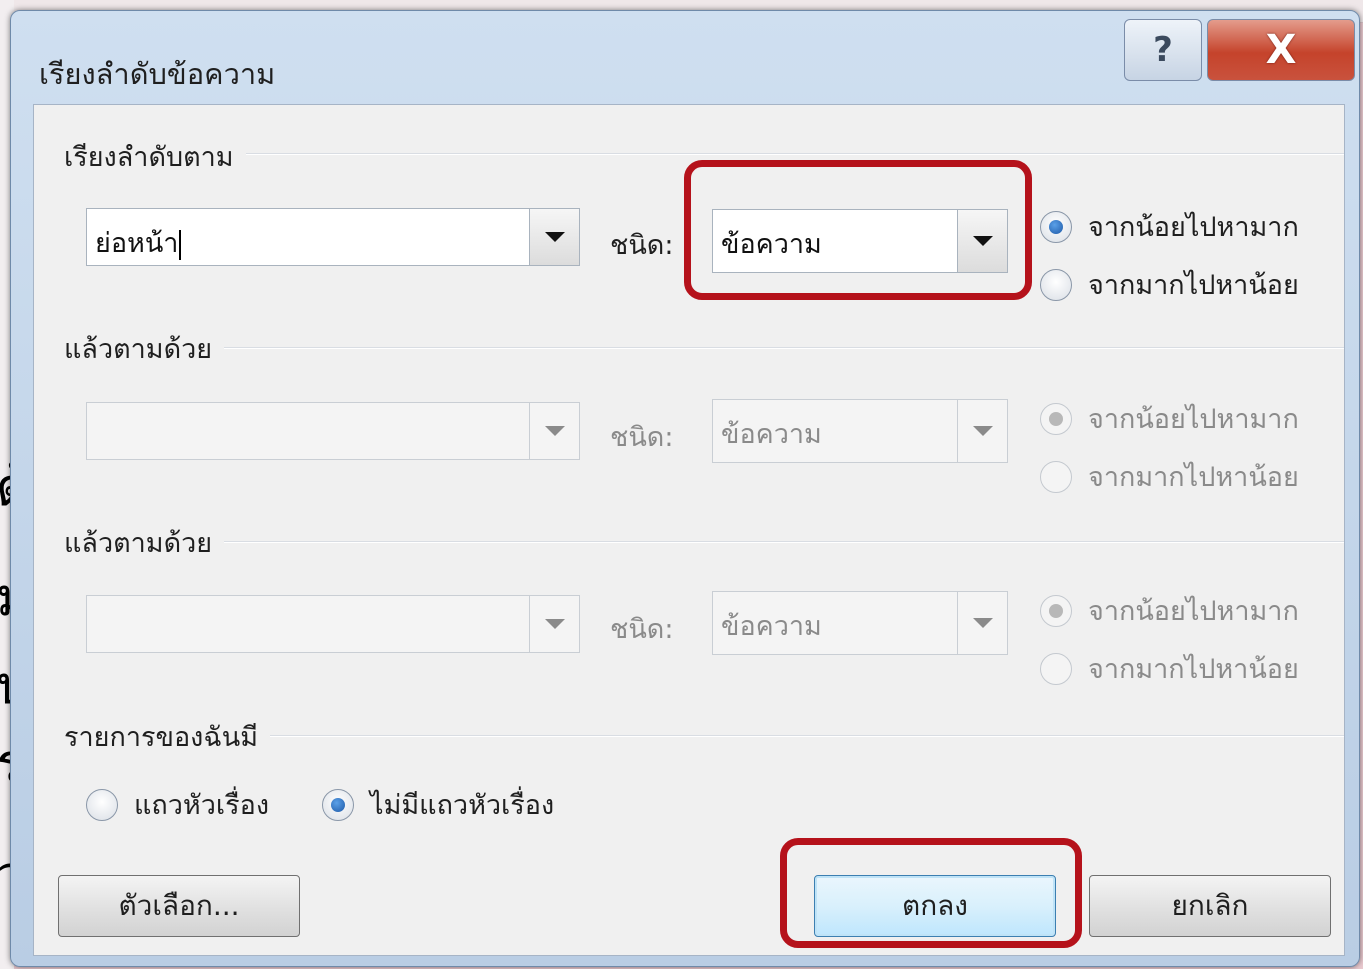 The height and width of the screenshot is (969, 1363). I want to click on then-by-2-field-combobox, so click(333, 624).